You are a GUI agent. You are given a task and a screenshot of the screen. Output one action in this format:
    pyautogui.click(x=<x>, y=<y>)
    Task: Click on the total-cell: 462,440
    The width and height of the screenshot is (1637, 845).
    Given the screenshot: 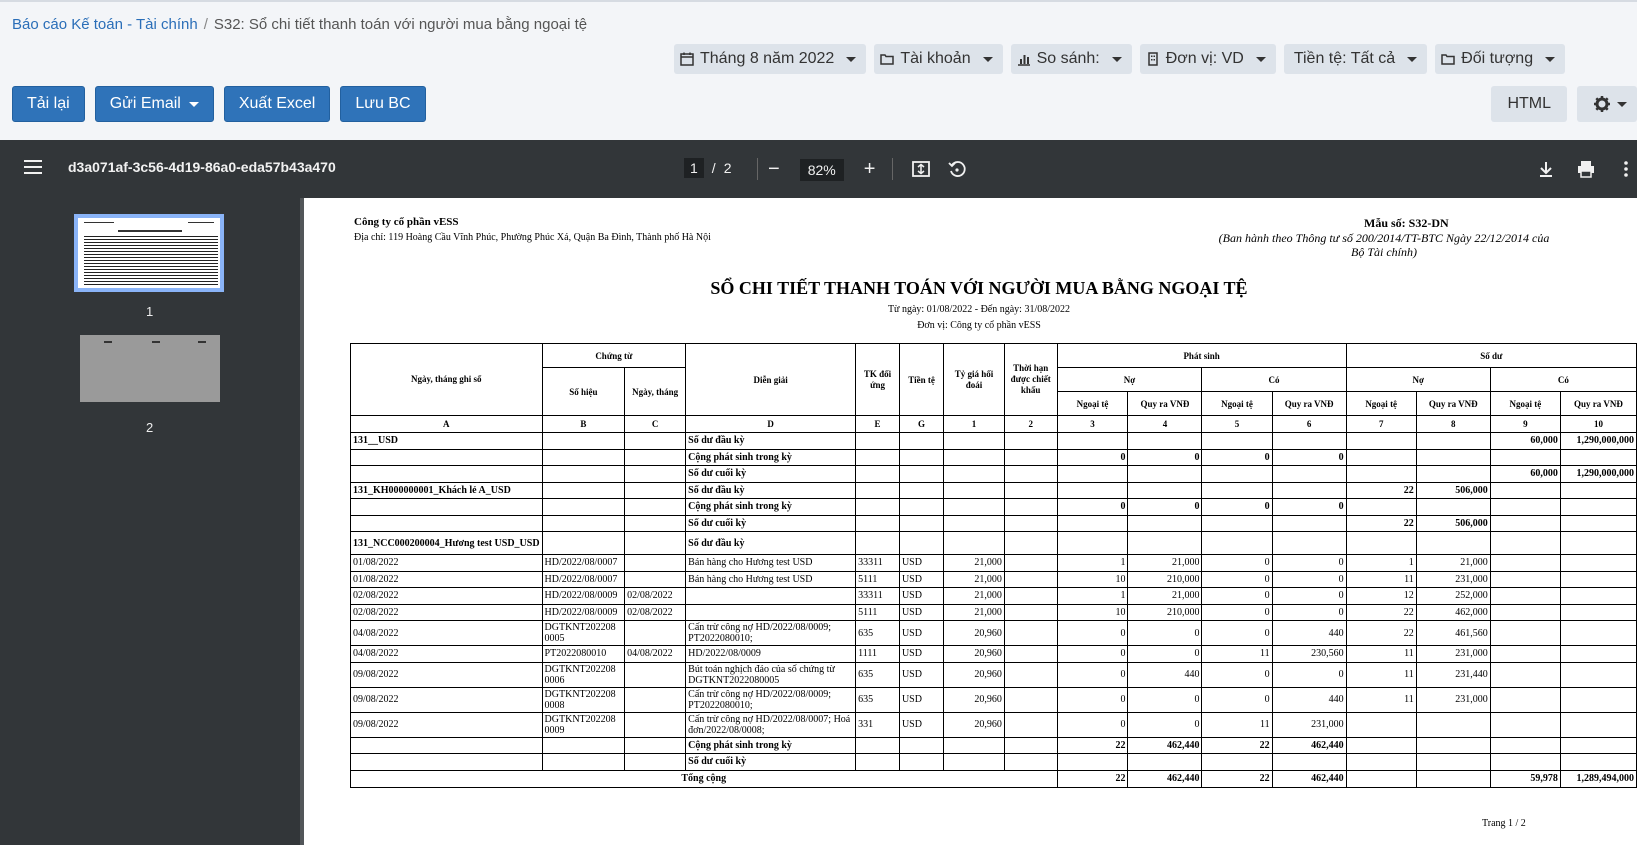 What is the action you would take?
    pyautogui.click(x=1165, y=778)
    